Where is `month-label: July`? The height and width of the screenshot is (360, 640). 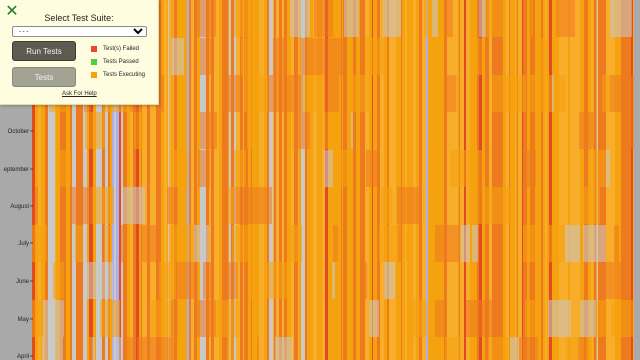
month-label: July is located at coordinates (23, 244).